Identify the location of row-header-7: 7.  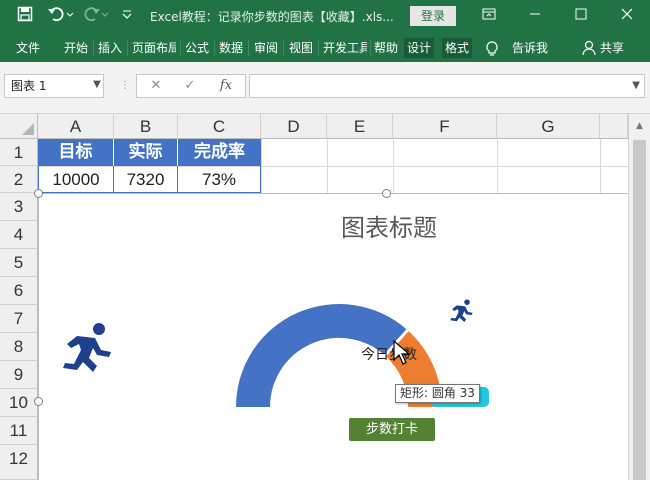
(19, 319).